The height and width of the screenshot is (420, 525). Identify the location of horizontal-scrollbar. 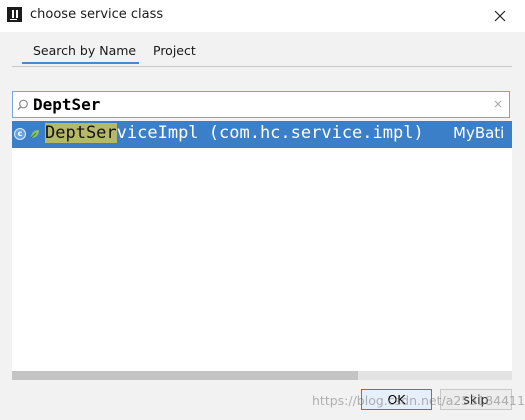
(262, 375).